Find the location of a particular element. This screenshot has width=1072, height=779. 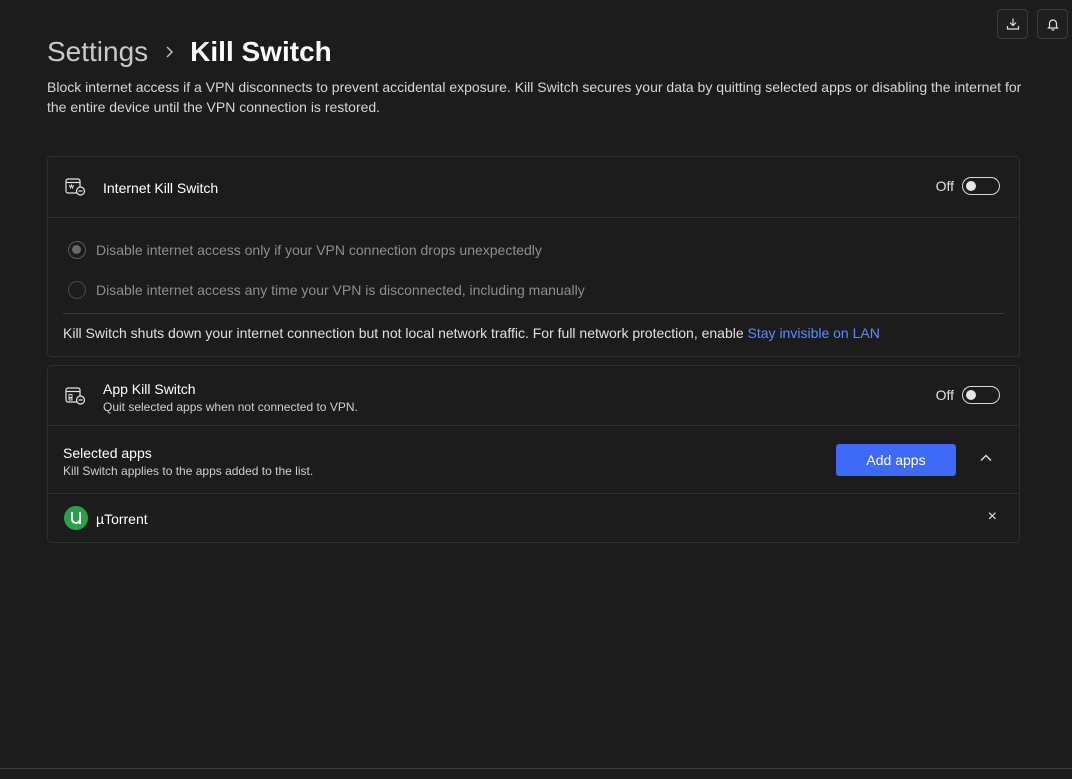

internet-kill-switch-toggle-label: Off is located at coordinates (944, 186).